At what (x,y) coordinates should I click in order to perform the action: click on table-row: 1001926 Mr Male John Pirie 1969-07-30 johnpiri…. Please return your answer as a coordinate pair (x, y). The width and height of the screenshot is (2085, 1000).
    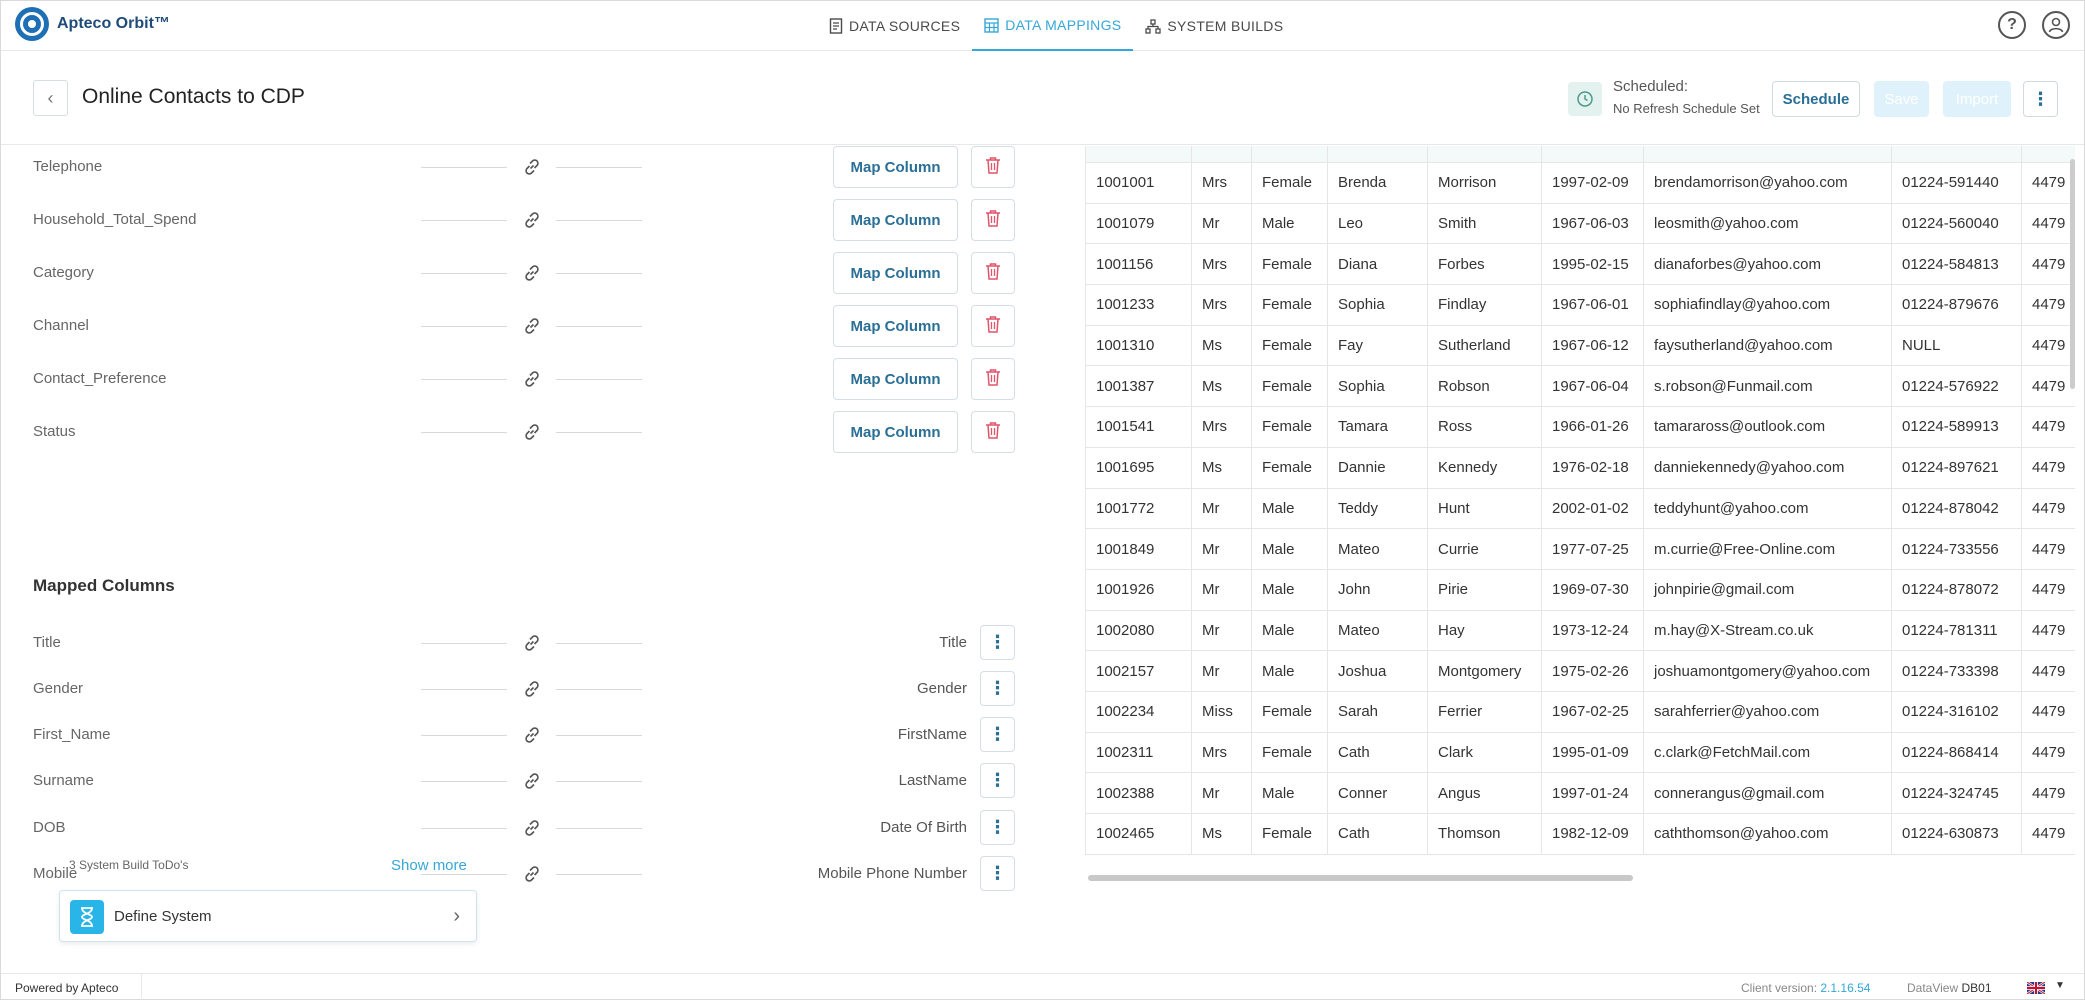
    Looking at the image, I should click on (1580, 589).